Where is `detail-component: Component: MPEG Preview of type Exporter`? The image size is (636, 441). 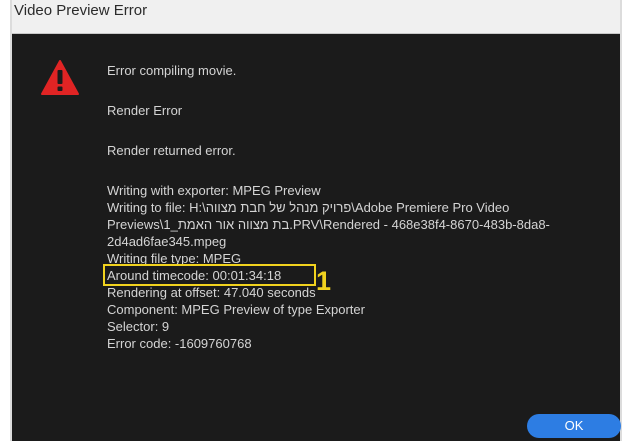
detail-component: Component: MPEG Preview of type Exporter is located at coordinates (236, 309).